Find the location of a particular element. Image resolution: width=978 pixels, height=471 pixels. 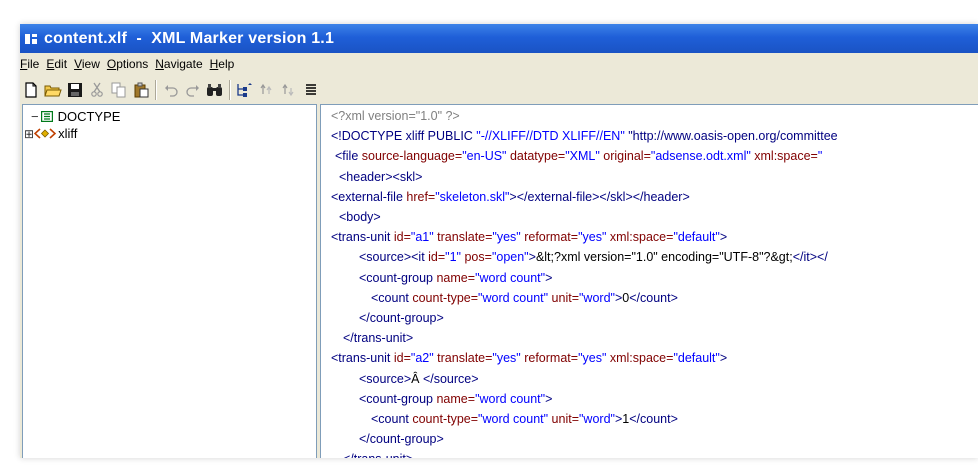

code-token: count-type= is located at coordinates (445, 419).